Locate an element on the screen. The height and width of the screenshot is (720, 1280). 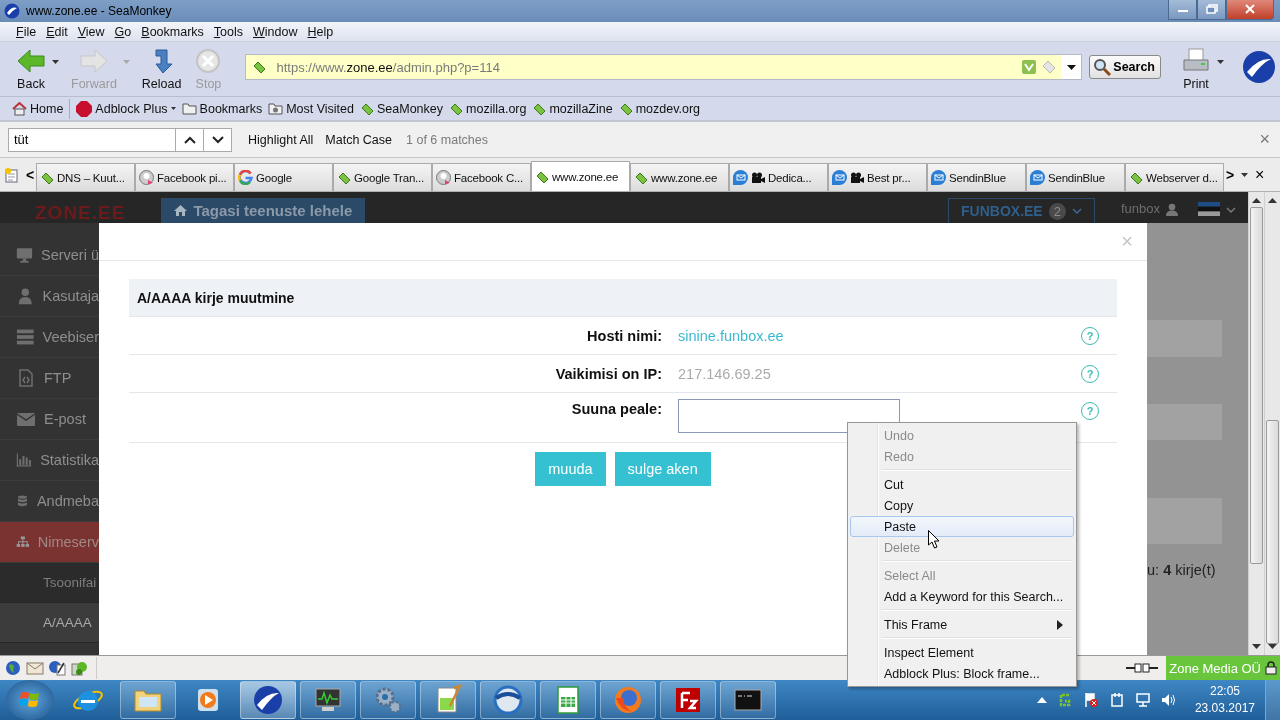
menu-item: Go is located at coordinates (124, 31).